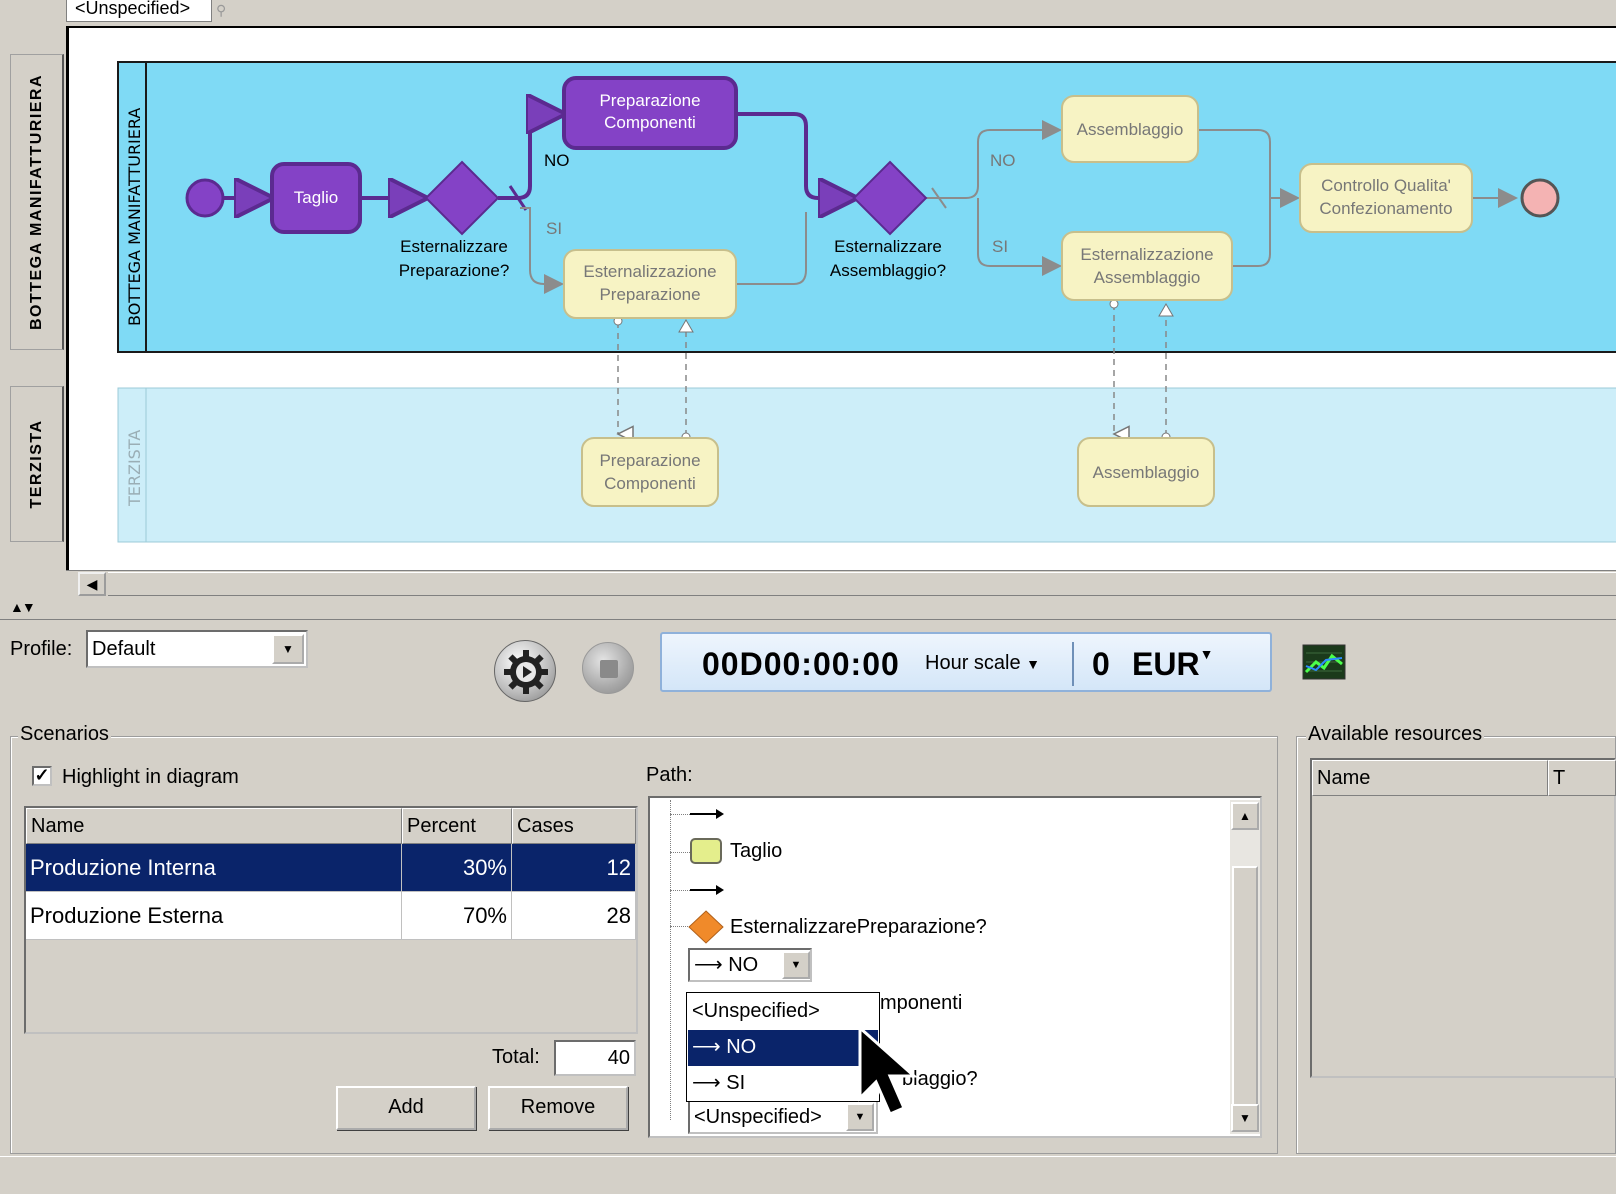 The height and width of the screenshot is (1194, 1616). Describe the element at coordinates (1245, 1118) in the screenshot. I see `scroll-down-icon: ▼` at that location.